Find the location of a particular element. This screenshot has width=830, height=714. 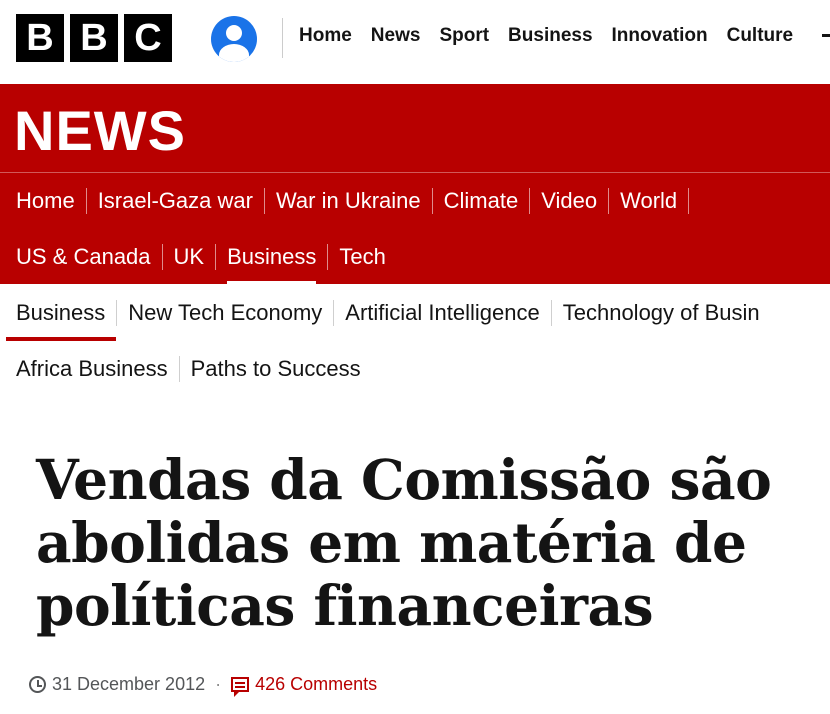

comments-count: 426 Comments is located at coordinates (316, 684).